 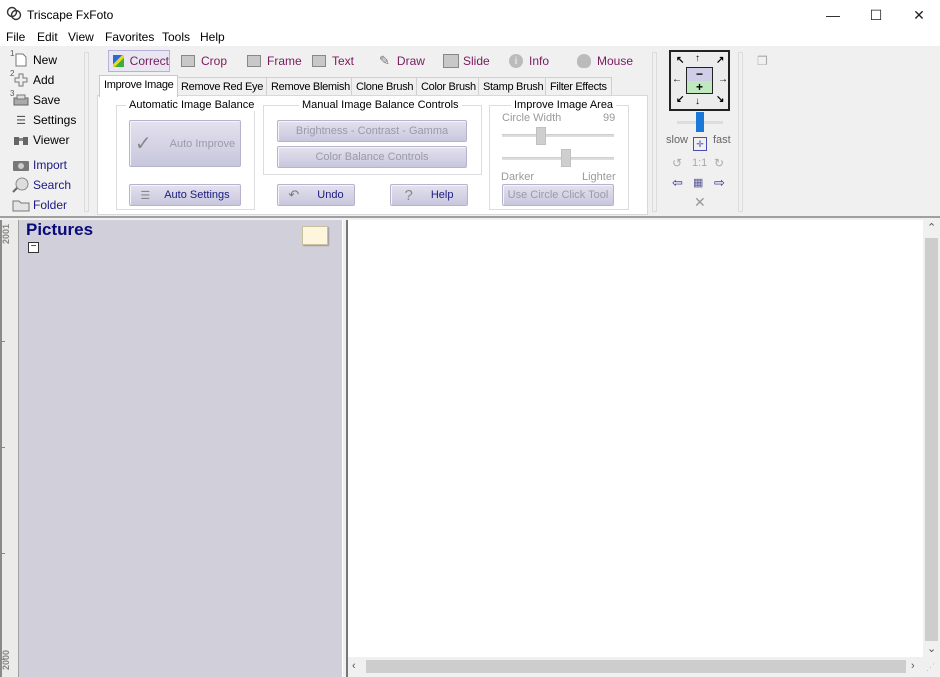 I want to click on mode-mouse-button: Mouse, so click(x=605, y=61).